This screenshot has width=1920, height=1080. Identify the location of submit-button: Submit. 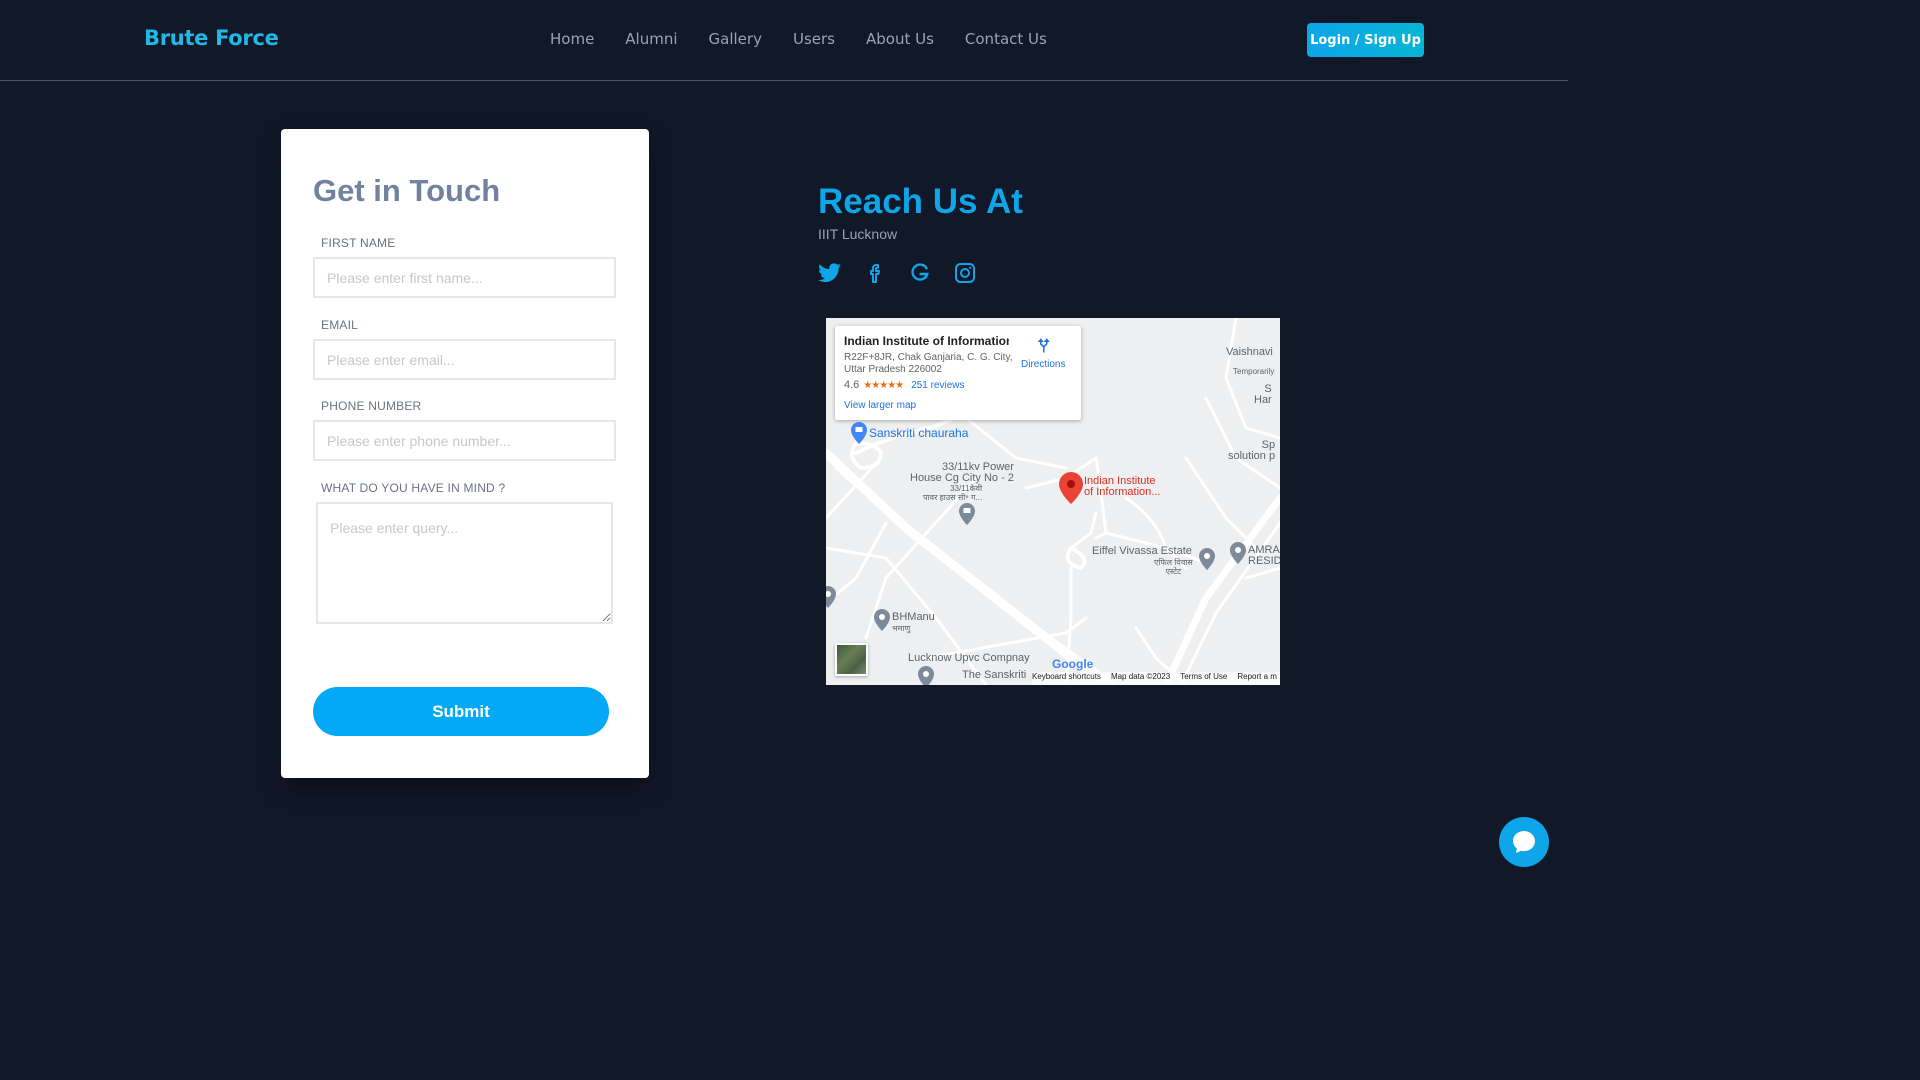
(461, 711).